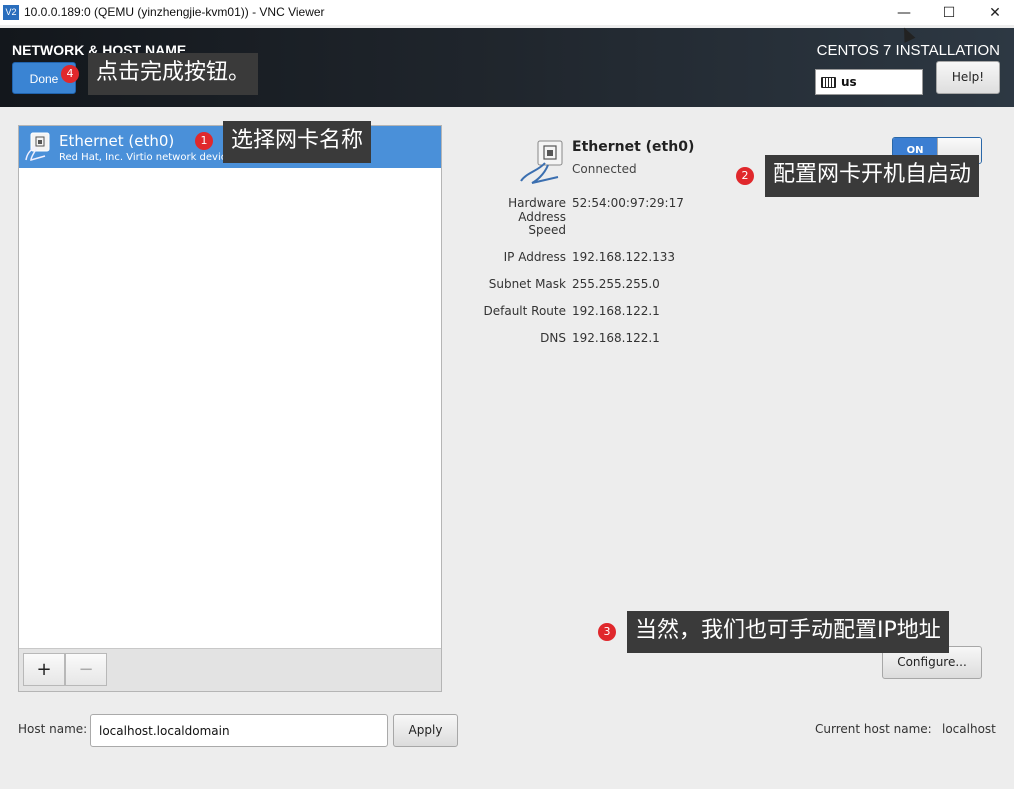  What do you see at coordinates (534, 257) in the screenshot?
I see `ip-address-label: IP Address` at bounding box center [534, 257].